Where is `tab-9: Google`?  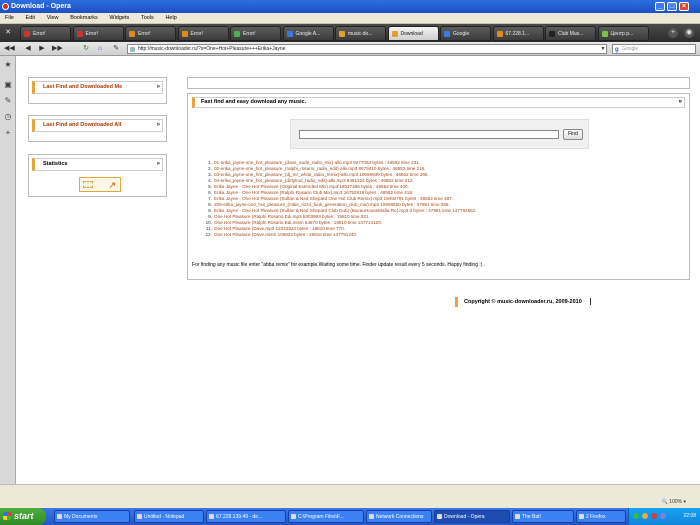
tab-9: Google is located at coordinates (465, 33).